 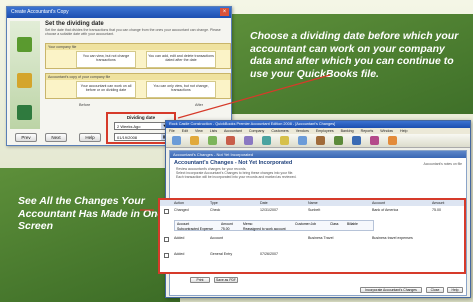 What do you see at coordinates (224, 12) in the screenshot?
I see `close-icon: ×` at bounding box center [224, 12].